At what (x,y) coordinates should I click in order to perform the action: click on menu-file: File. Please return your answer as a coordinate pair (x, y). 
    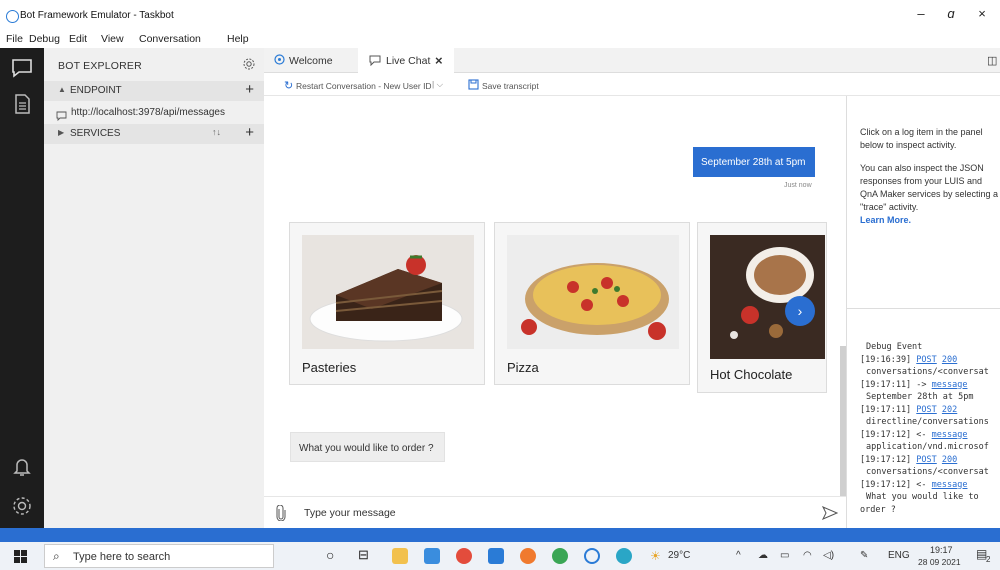
    Looking at the image, I should click on (14, 39).